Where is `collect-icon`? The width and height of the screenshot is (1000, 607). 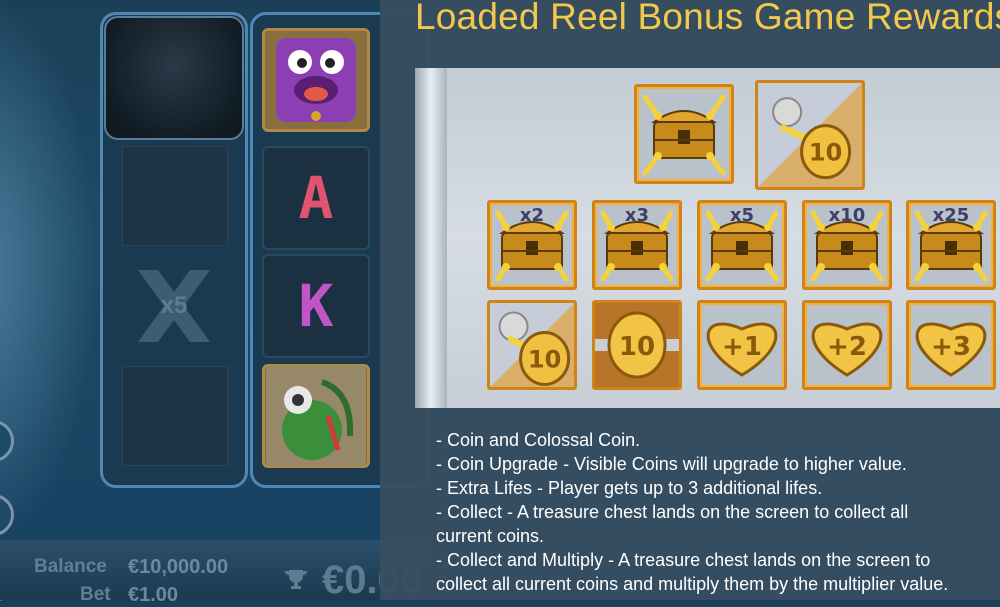
collect-icon is located at coordinates (684, 134).